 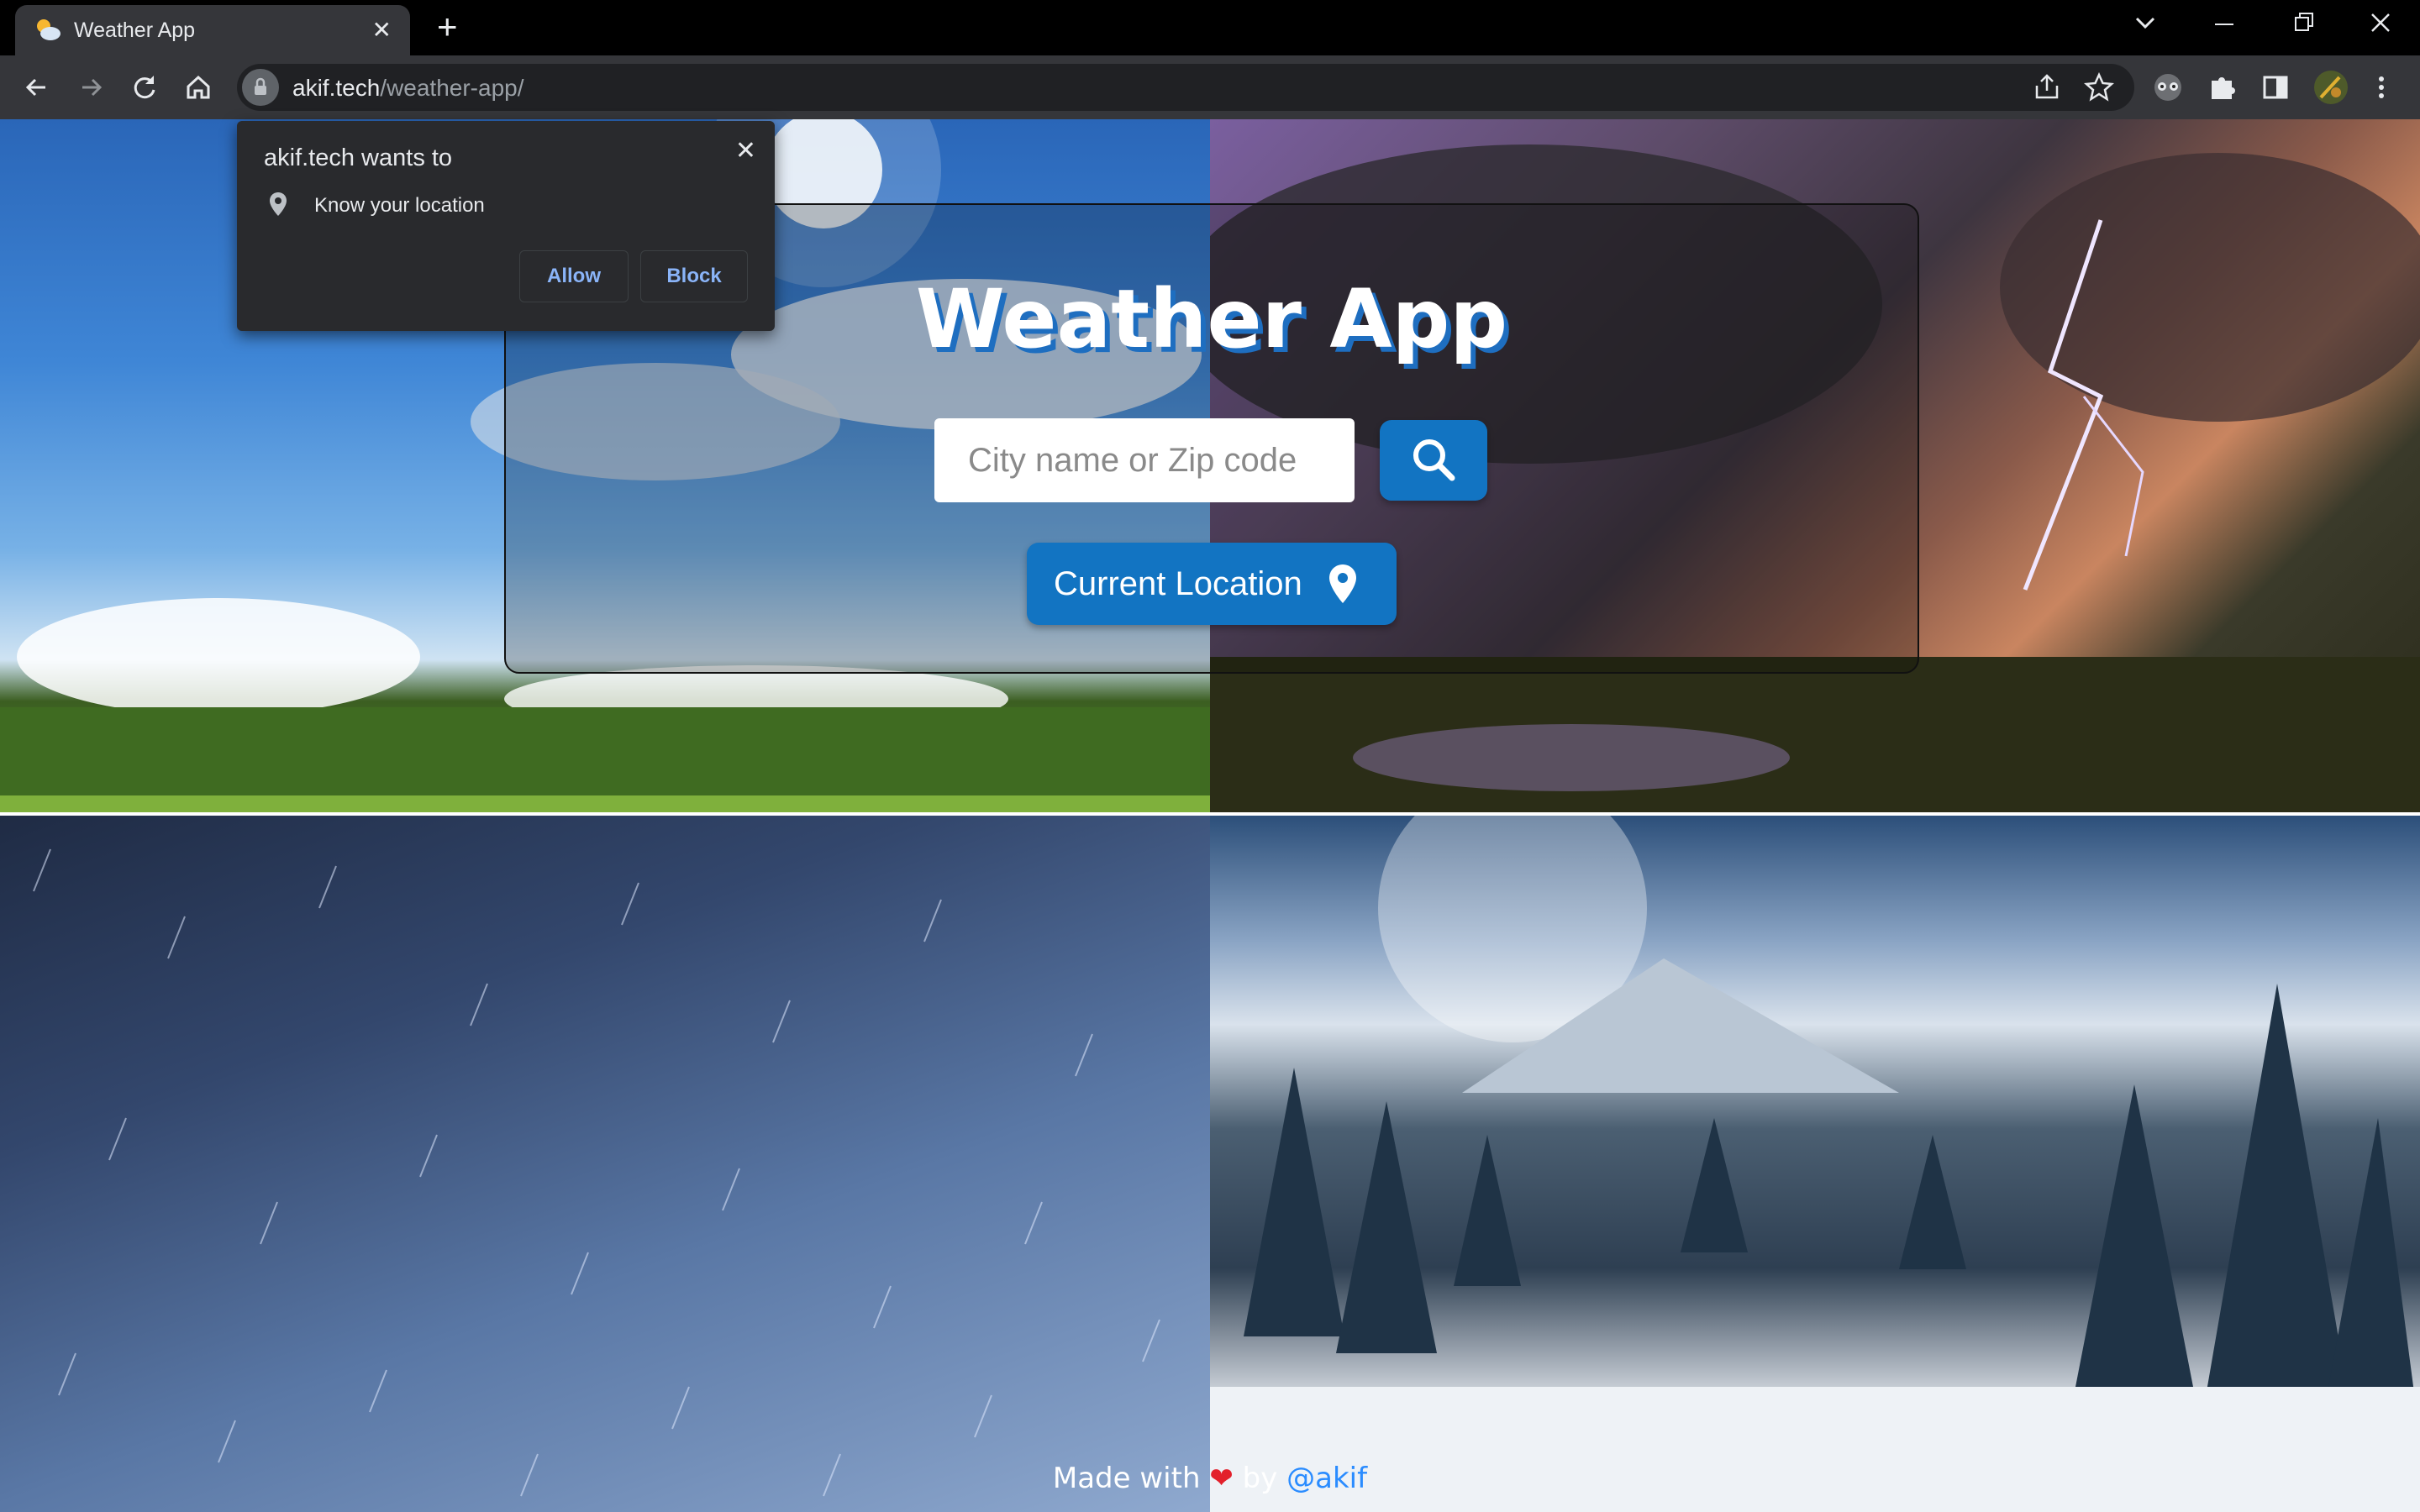 I want to click on permission-title: akif.tech wants to, so click(x=359, y=157).